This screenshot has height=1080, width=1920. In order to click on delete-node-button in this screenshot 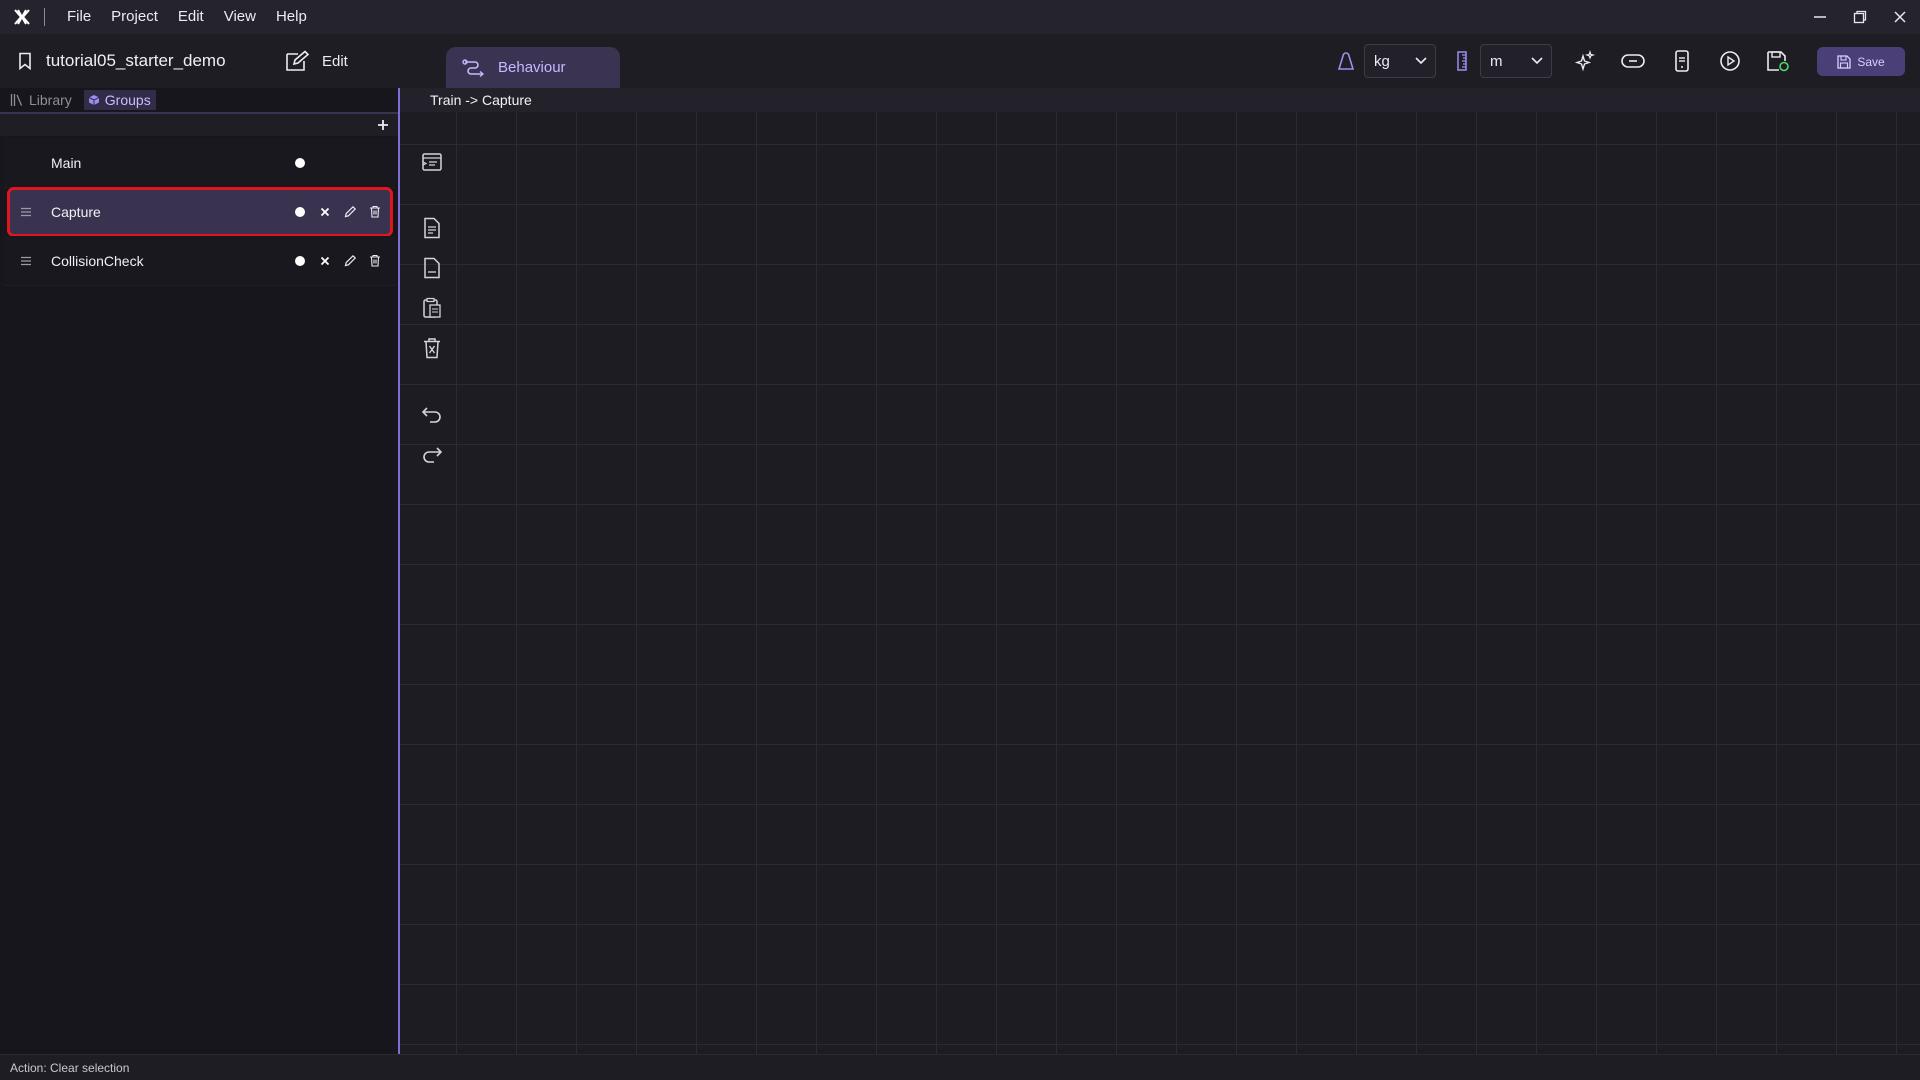, I will do `click(432, 348)`.